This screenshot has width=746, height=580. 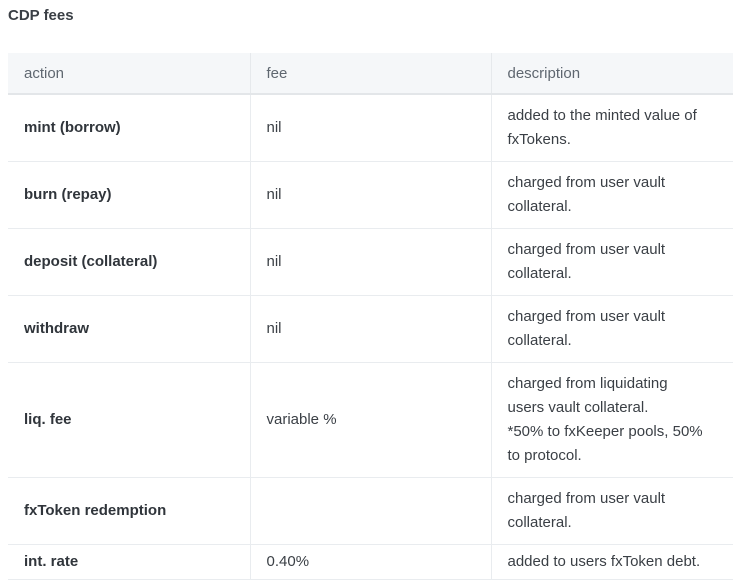 What do you see at coordinates (129, 420) in the screenshot?
I see `action-cell: liq. fee` at bounding box center [129, 420].